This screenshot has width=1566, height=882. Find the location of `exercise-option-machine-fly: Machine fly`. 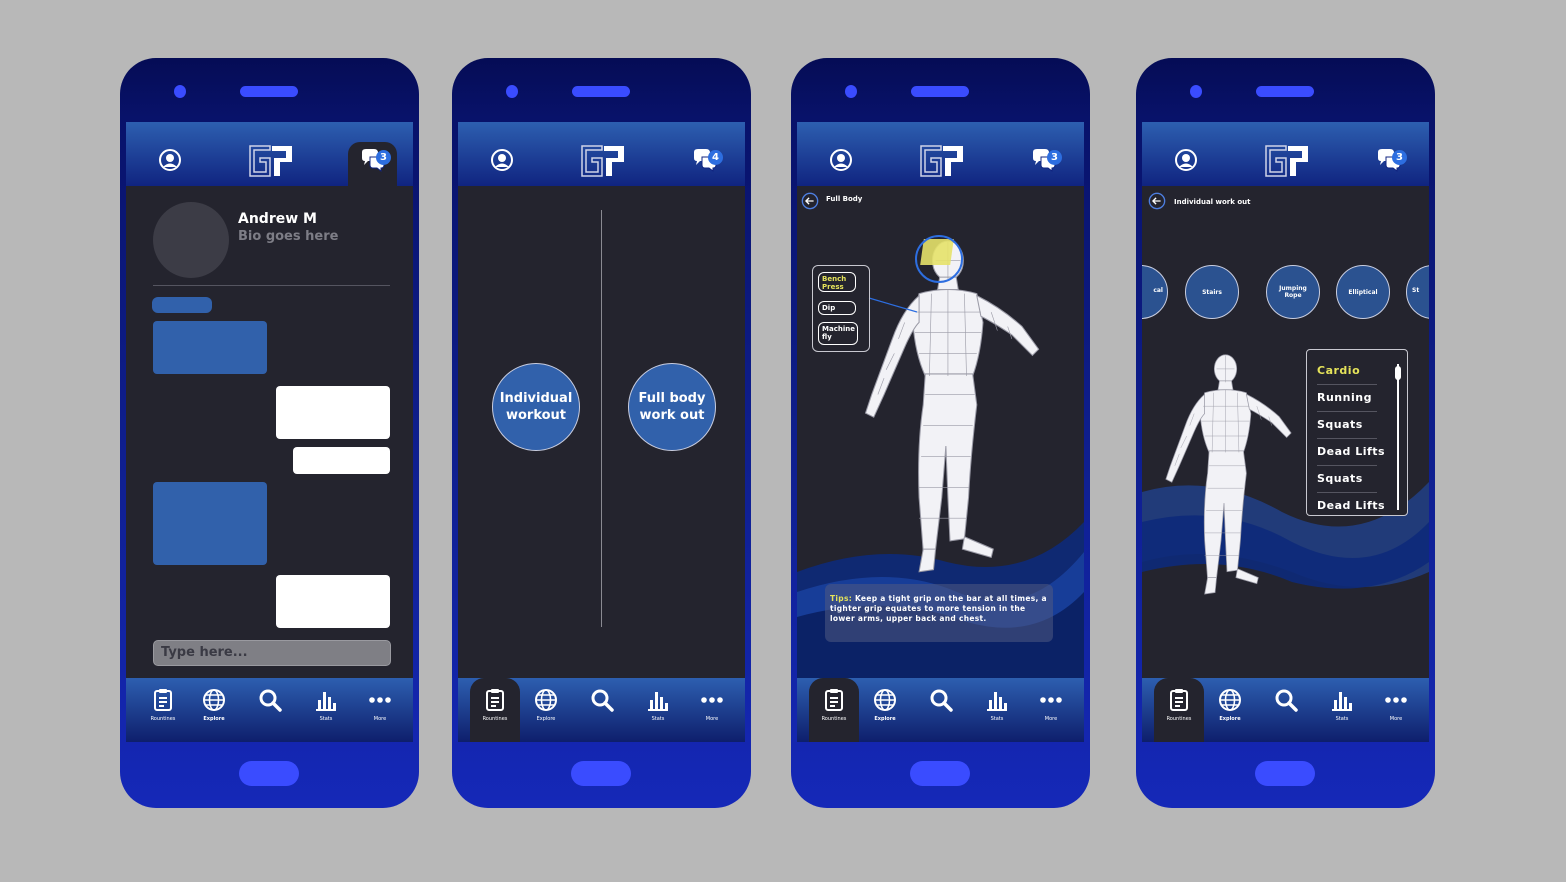

exercise-option-machine-fly: Machine fly is located at coordinates (838, 333).